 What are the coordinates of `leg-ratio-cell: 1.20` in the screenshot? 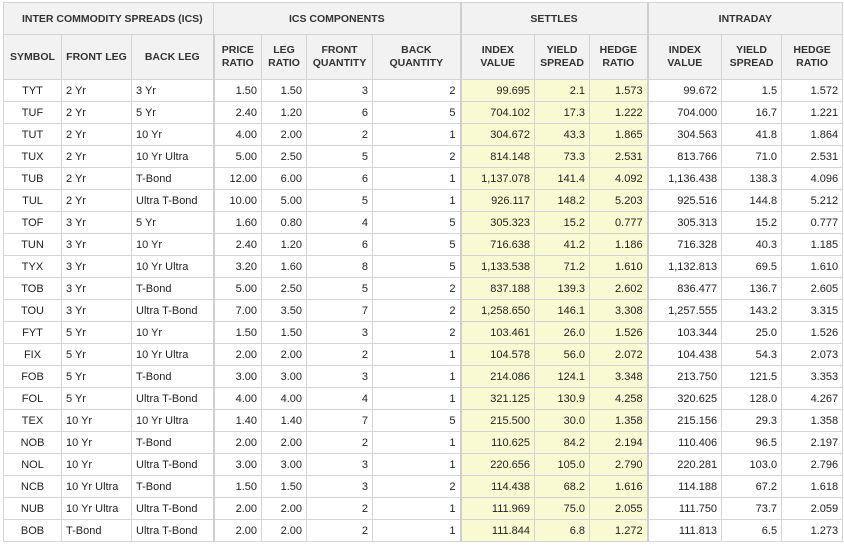 It's located at (284, 112).